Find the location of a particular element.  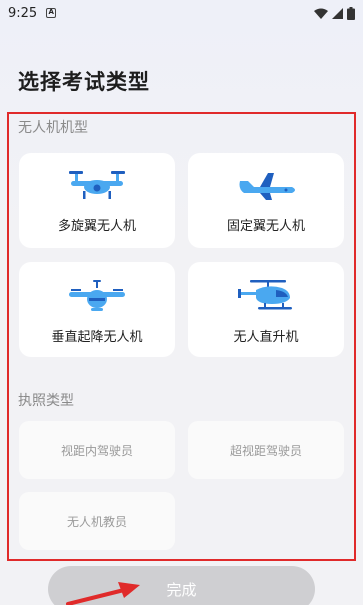

page-title: 选择考试类型 is located at coordinates (84, 82).